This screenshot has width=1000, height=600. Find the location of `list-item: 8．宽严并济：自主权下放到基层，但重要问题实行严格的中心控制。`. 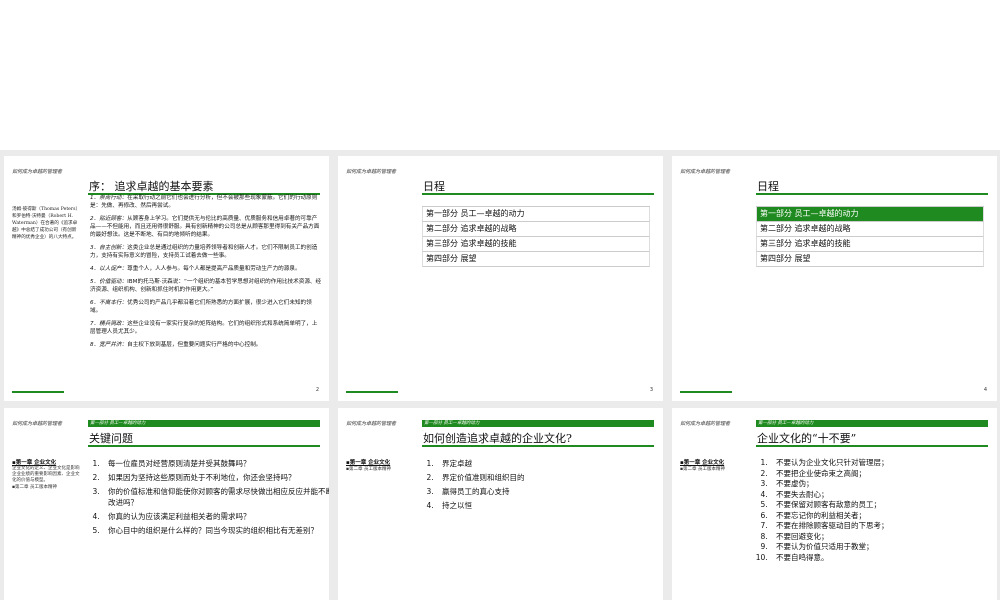

list-item: 8．宽严并济：自主权下放到基层，但重要问题实行严格的中心控制。 is located at coordinates (176, 345).